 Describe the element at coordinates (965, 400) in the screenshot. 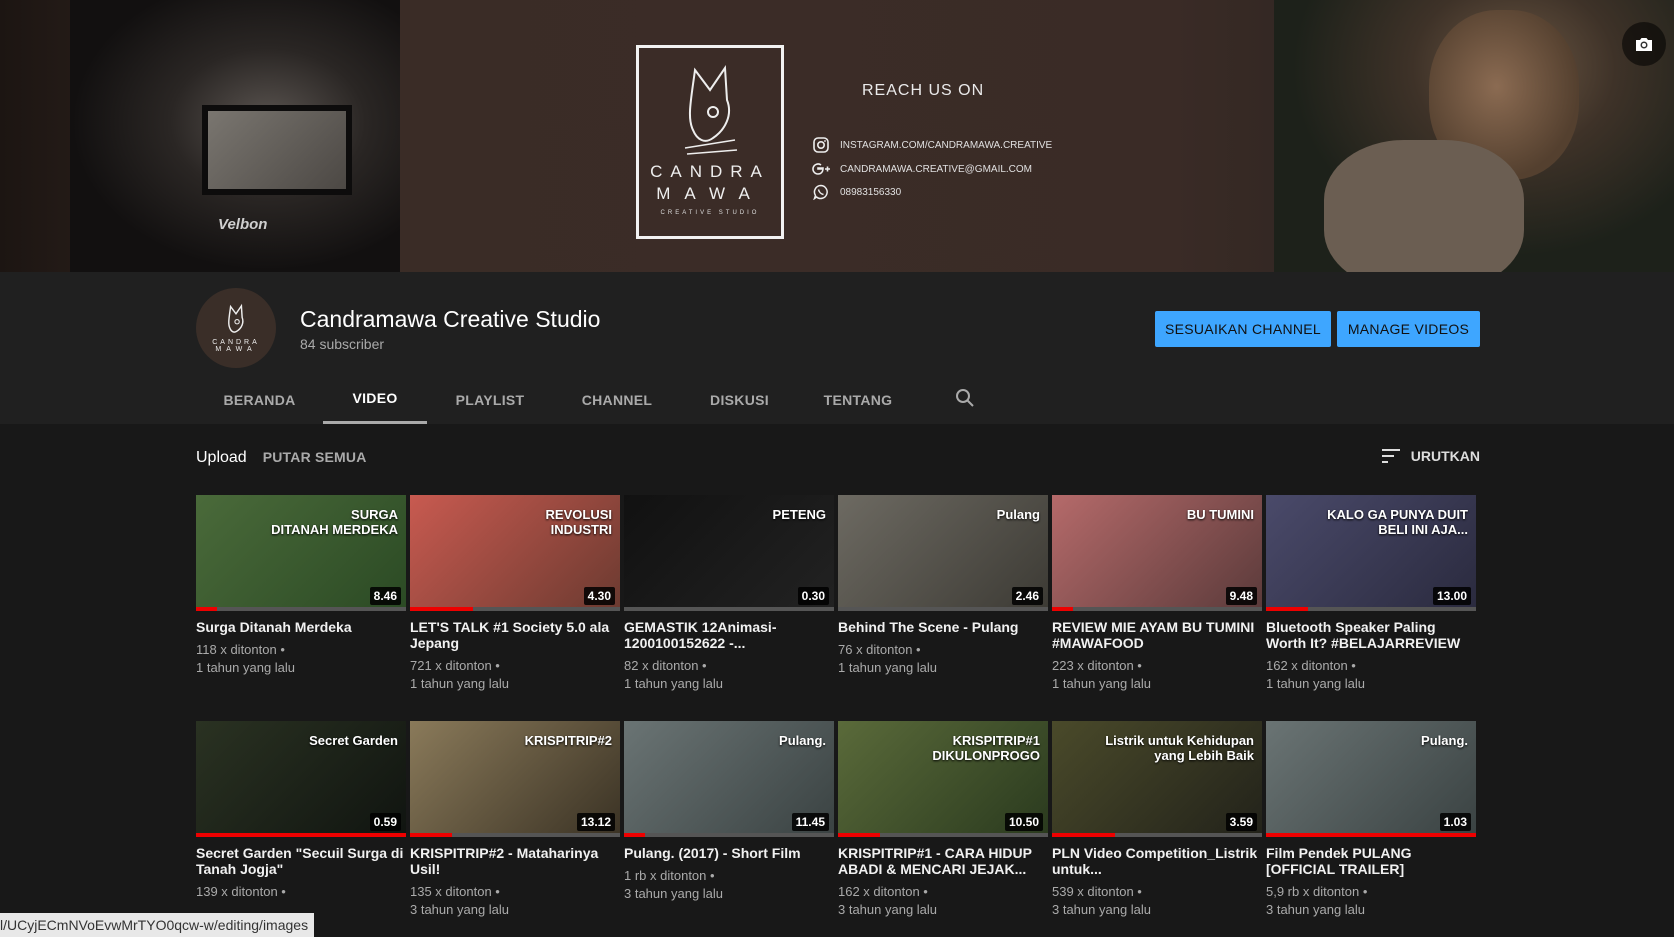

I see `search-channel-button` at that location.